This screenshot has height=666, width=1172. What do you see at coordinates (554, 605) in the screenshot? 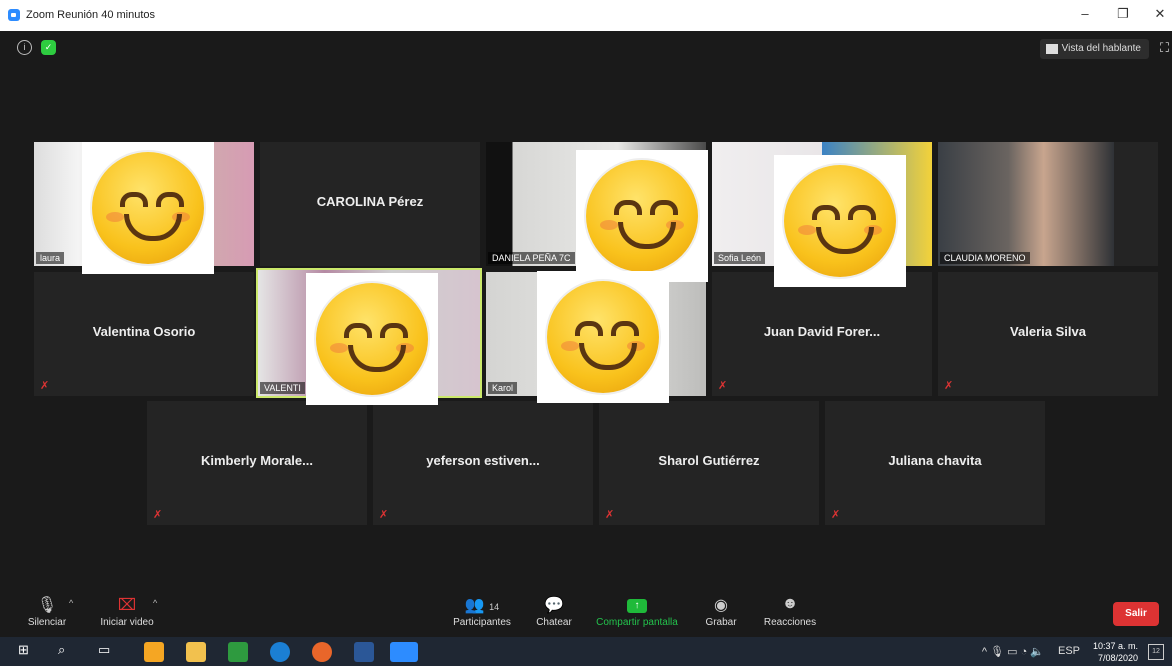
I see `chat-icon: 💬` at bounding box center [554, 605].